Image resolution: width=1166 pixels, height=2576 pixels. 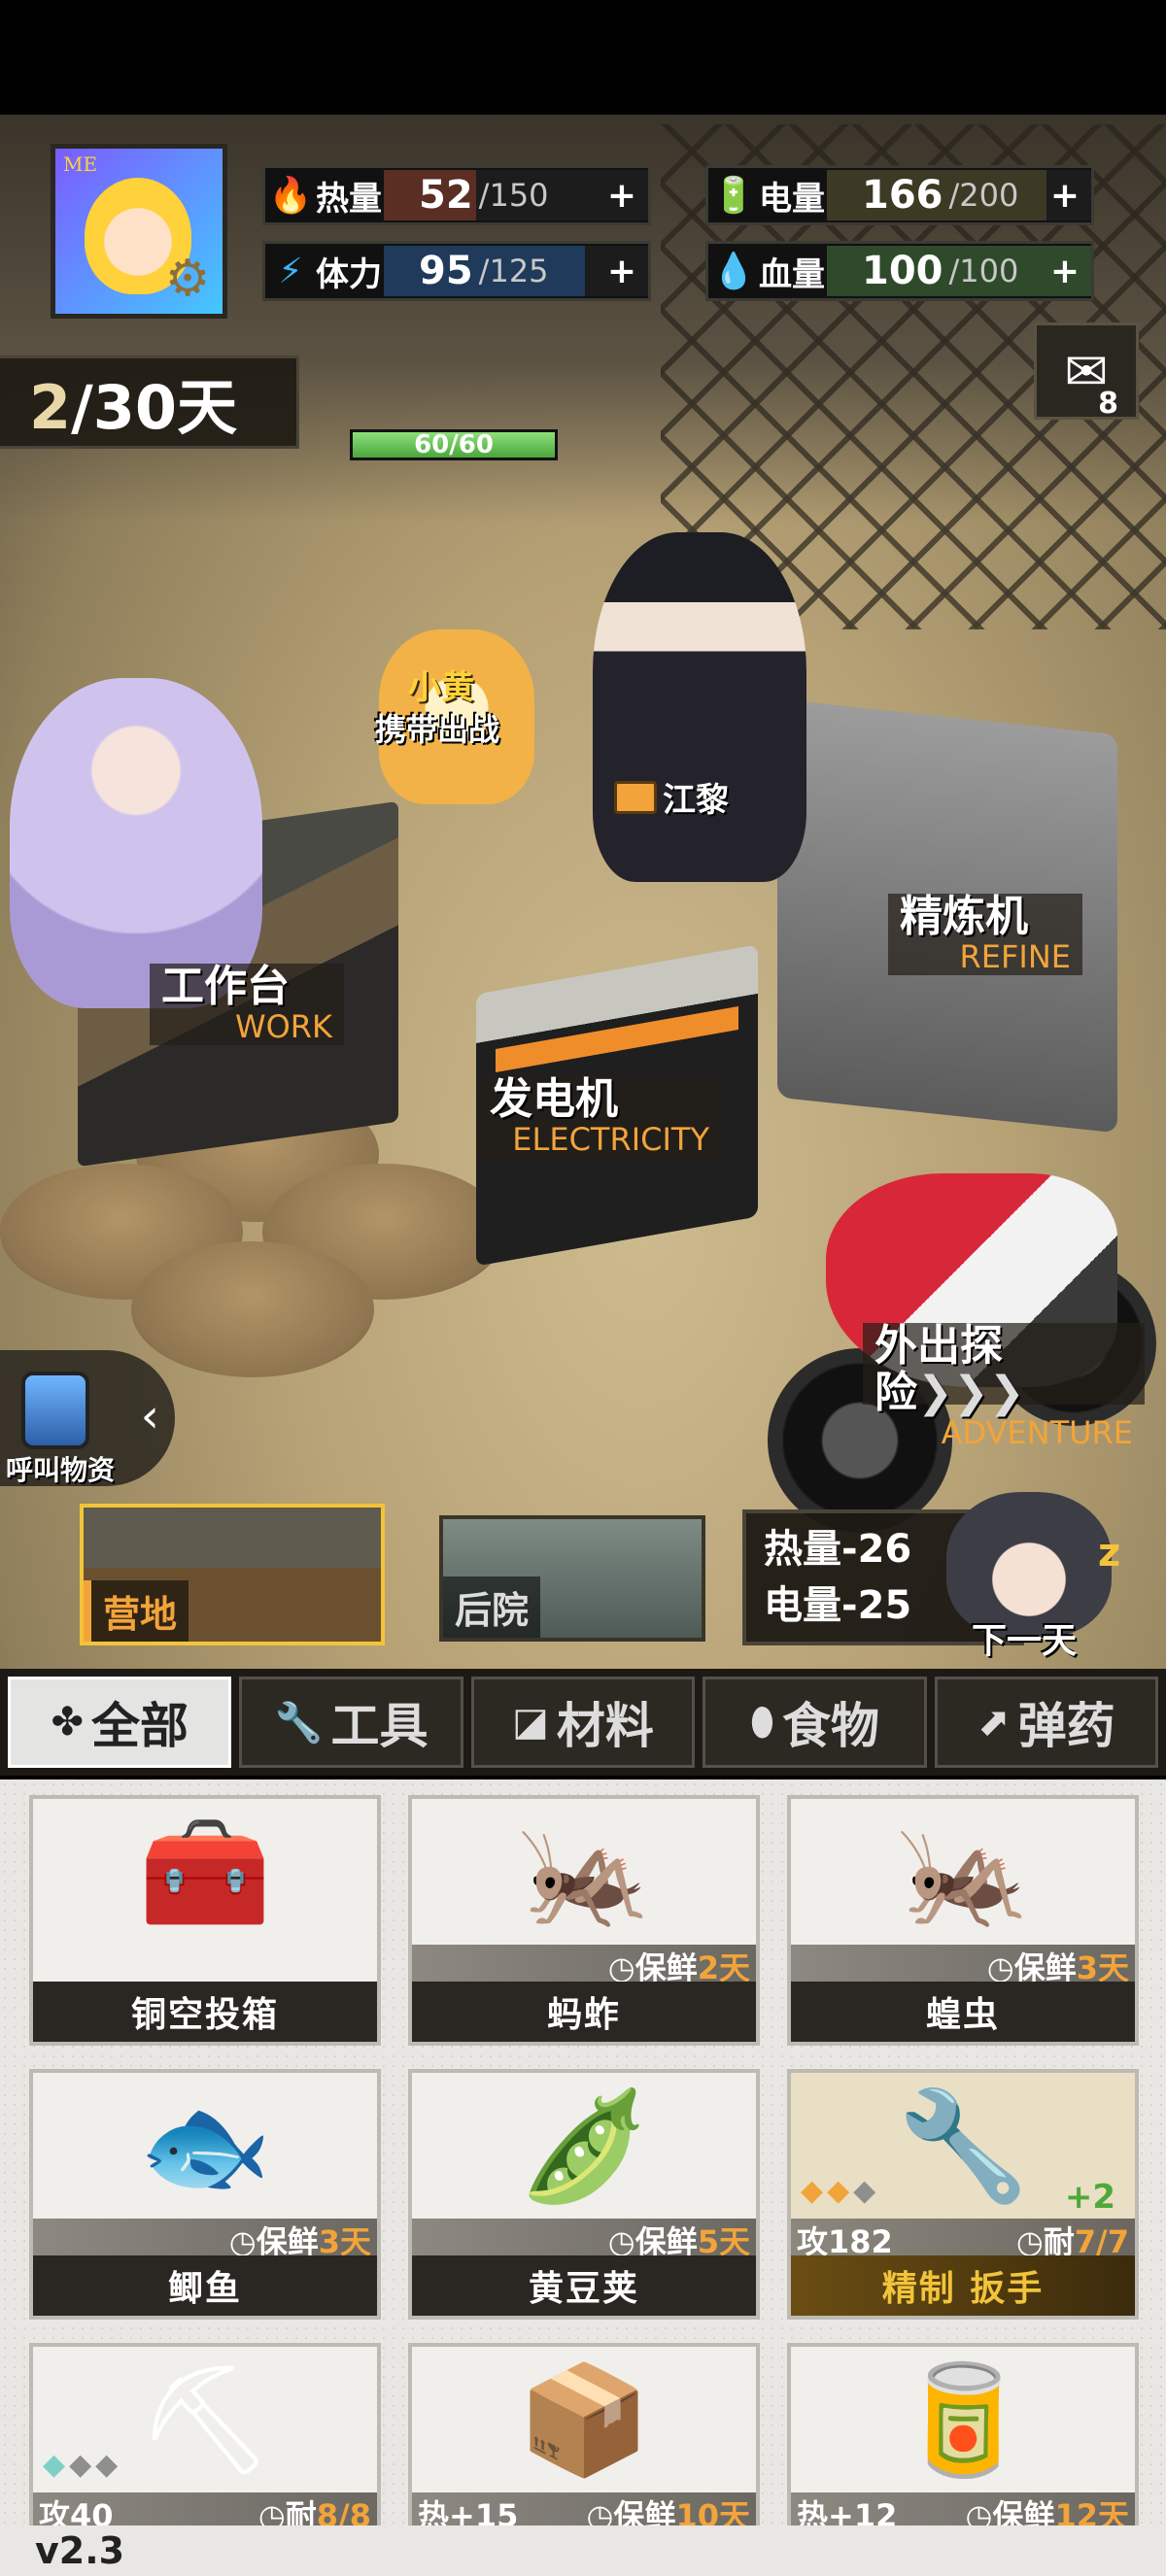 What do you see at coordinates (599, 1117) in the screenshot?
I see `generator-label: 发电机 ELECTRICITY` at bounding box center [599, 1117].